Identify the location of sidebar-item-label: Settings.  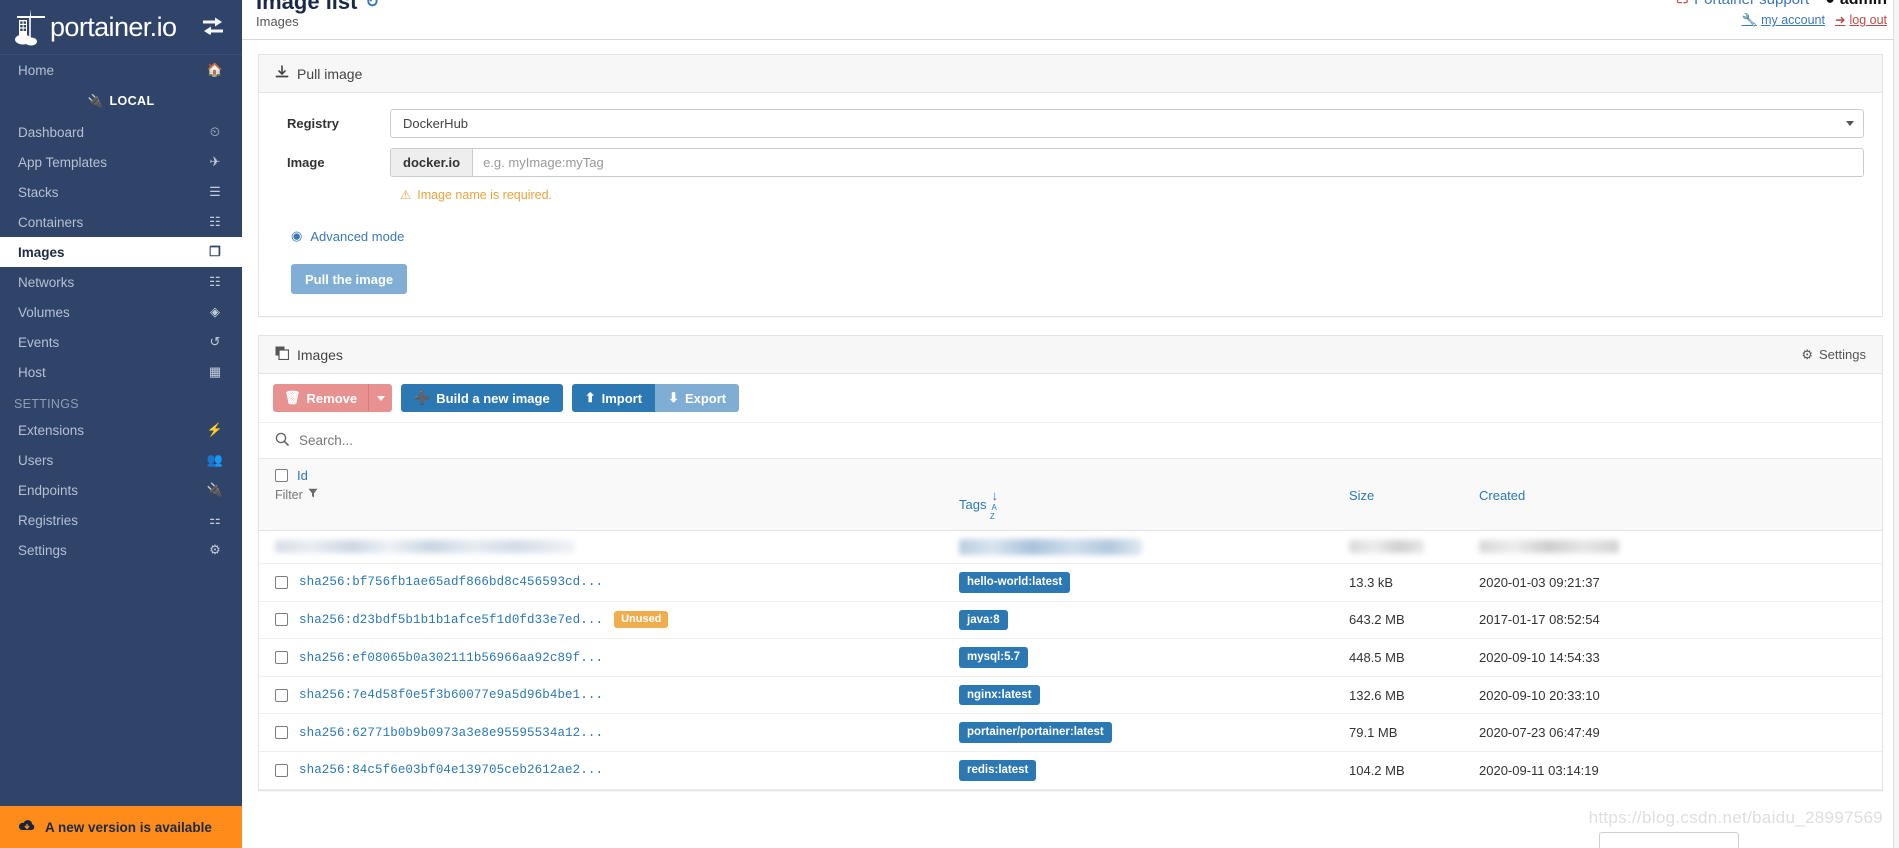
(42, 550).